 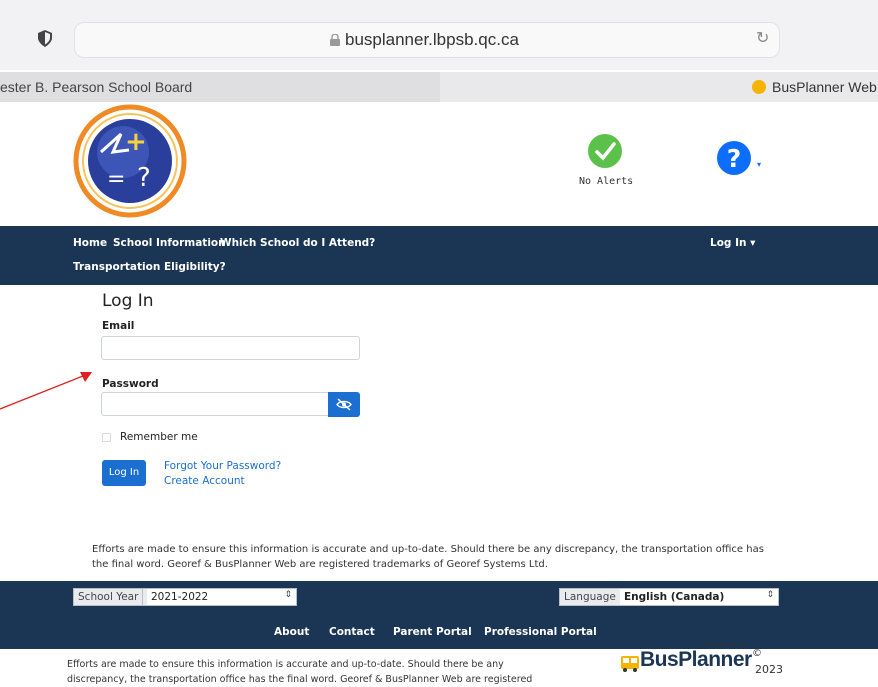 I want to click on footer-link-contact: Contact, so click(x=352, y=632).